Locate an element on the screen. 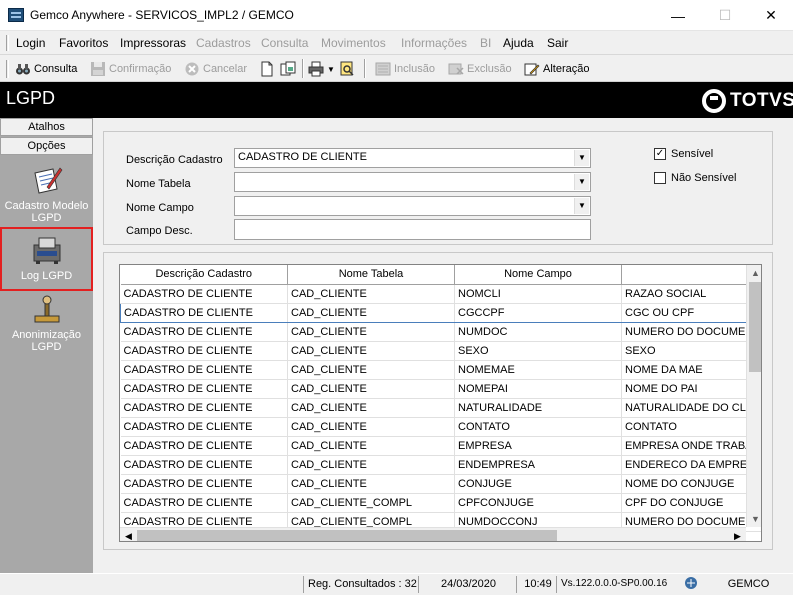 Image resolution: width=793 pixels, height=595 pixels. table-cell: NATURALIDADE is located at coordinates (538, 408).